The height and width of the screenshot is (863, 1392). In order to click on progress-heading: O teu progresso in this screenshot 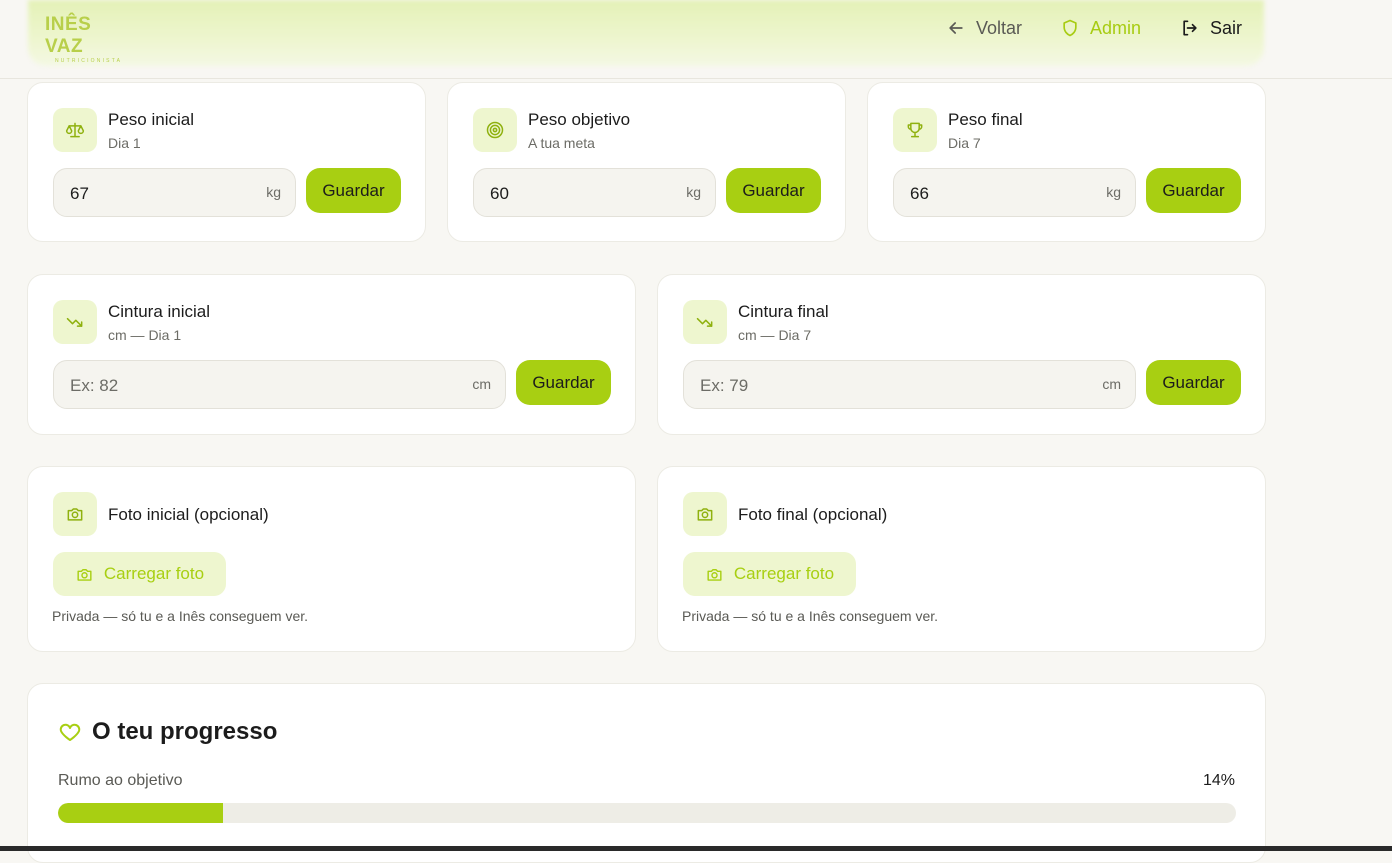, I will do `click(167, 732)`.